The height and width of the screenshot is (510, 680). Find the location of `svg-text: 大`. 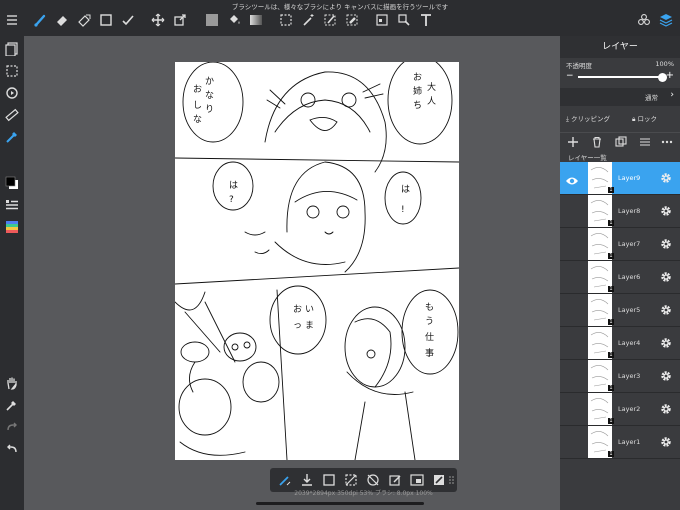

svg-text: 大 is located at coordinates (431, 87).